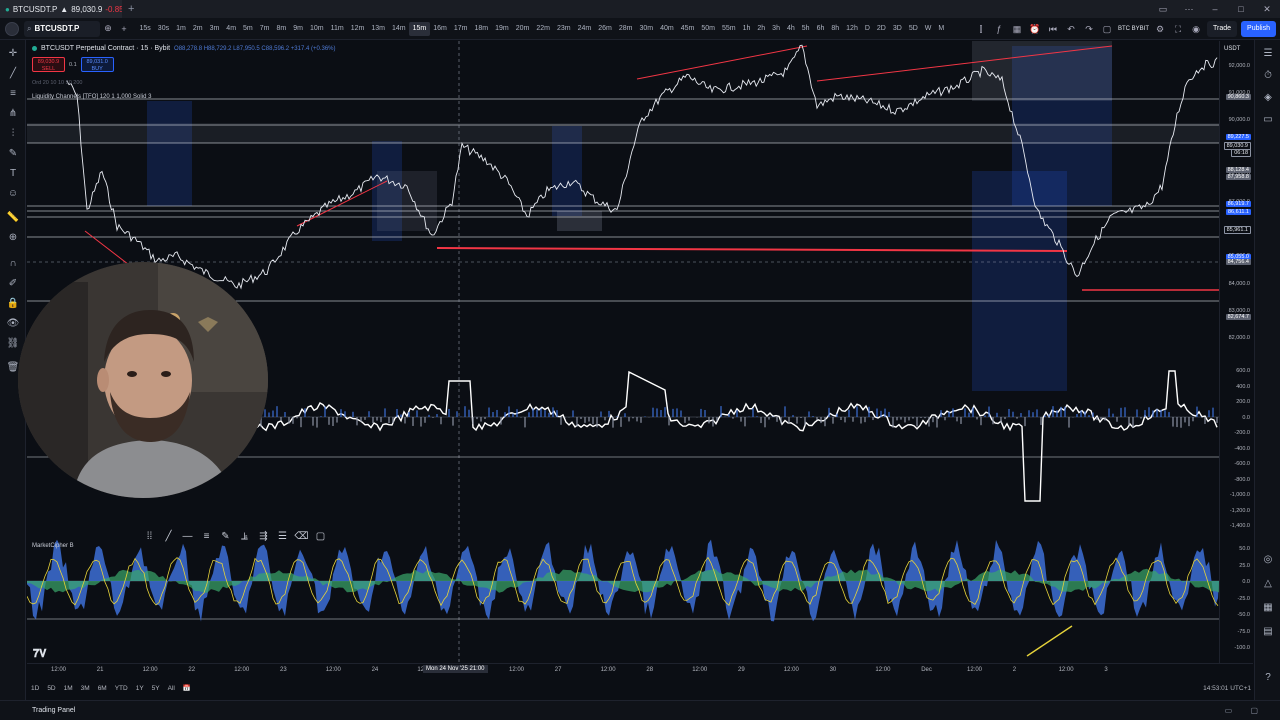 Image resolution: width=1280 pixels, height=720 pixels. Describe the element at coordinates (263, 536) in the screenshot. I see `channel-tool-icon: ⇶` at that location.